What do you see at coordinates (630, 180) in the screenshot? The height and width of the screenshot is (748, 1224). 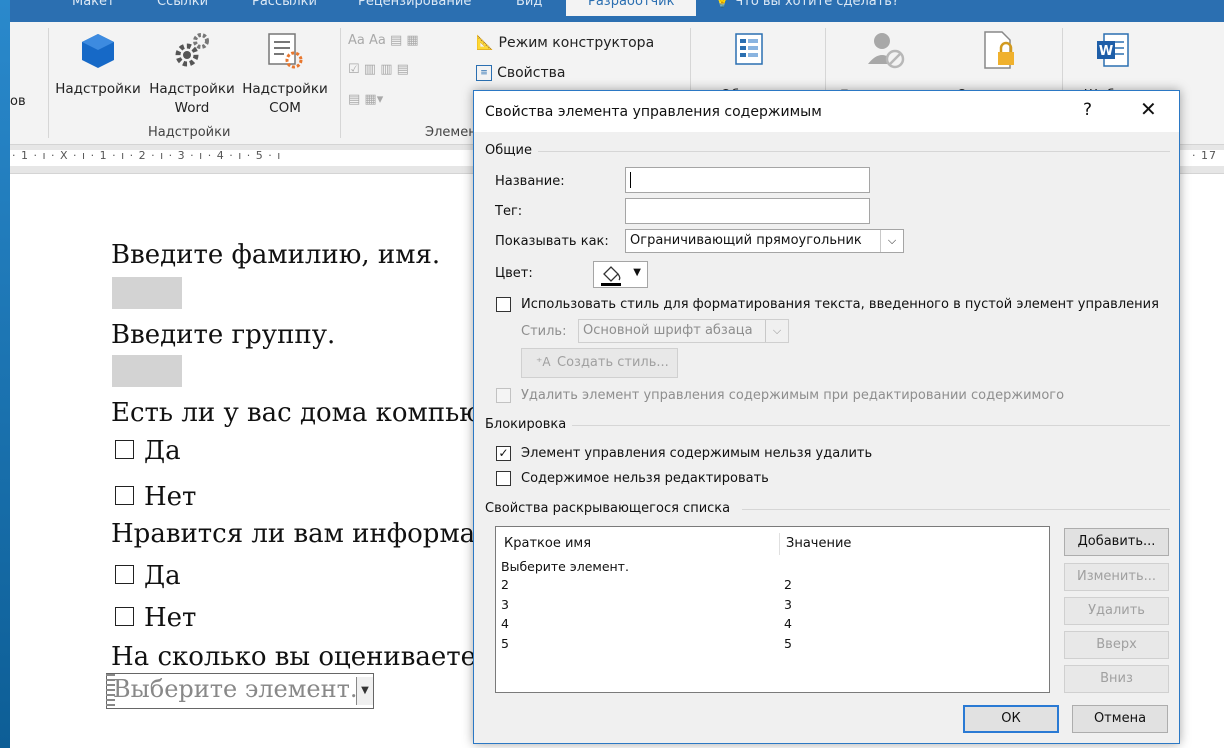 I see `text-cursor` at bounding box center [630, 180].